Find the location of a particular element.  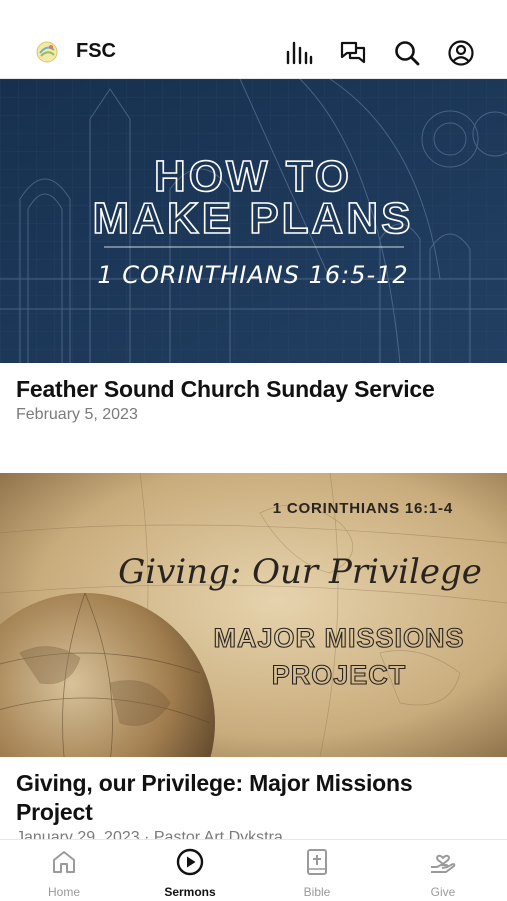

artwork-title-line1: MAJOR MISSIONS is located at coordinates (338, 638).